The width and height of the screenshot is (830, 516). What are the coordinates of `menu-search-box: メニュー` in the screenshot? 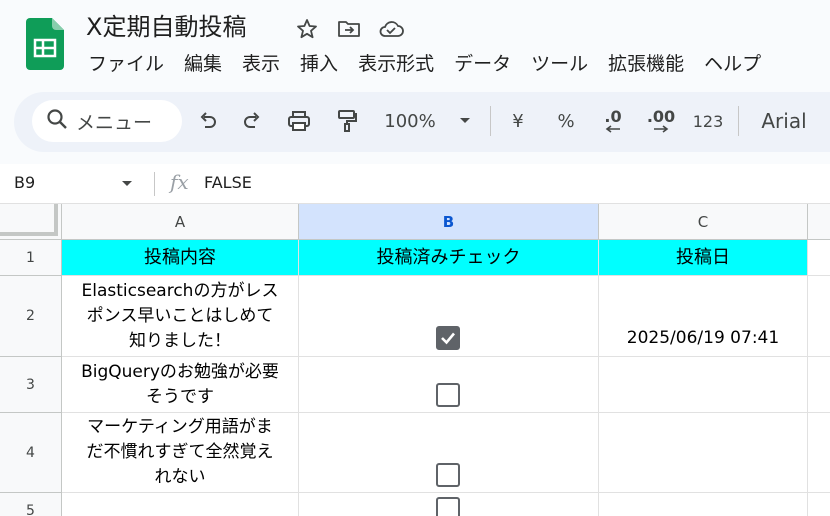 It's located at (107, 121).